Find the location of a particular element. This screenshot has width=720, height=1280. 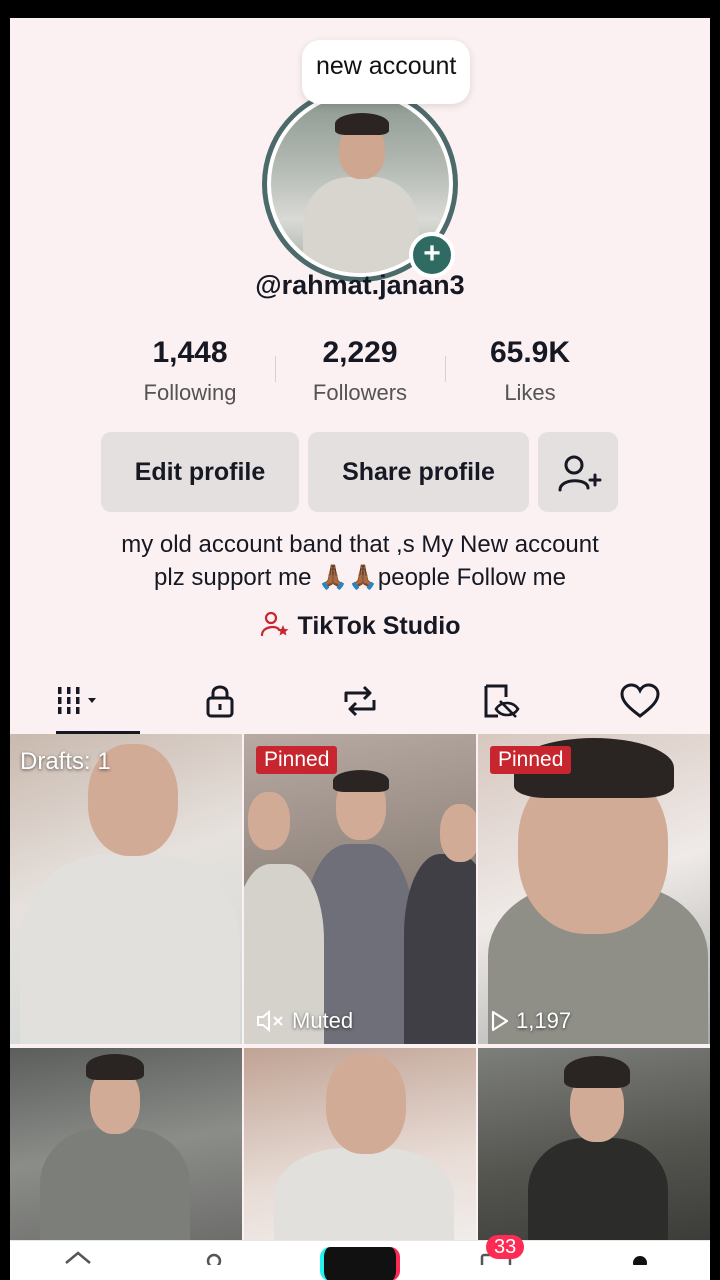

following-count: 1,448 is located at coordinates (190, 352).